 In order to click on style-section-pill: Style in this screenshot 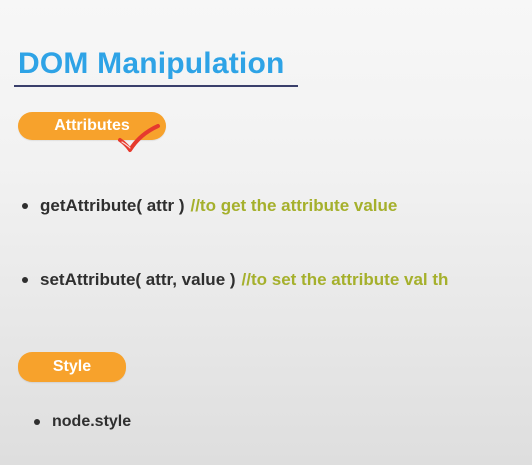, I will do `click(72, 367)`.